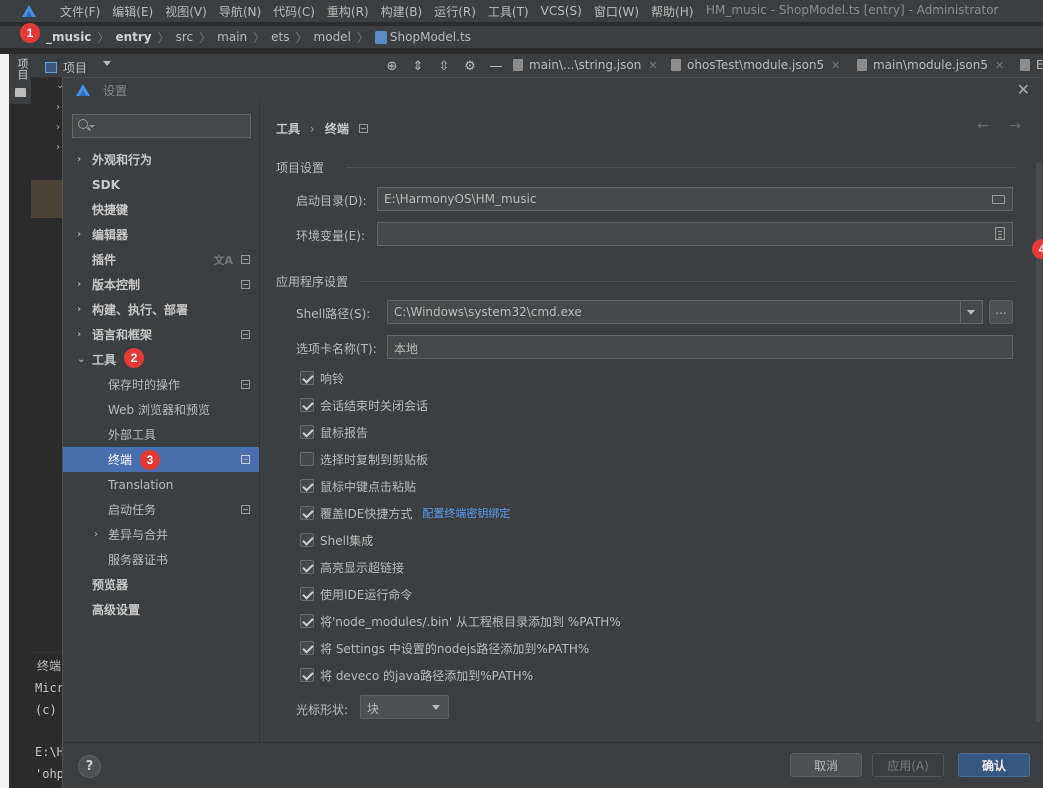  What do you see at coordinates (994, 765) in the screenshot?
I see `ok-button: 确认` at bounding box center [994, 765].